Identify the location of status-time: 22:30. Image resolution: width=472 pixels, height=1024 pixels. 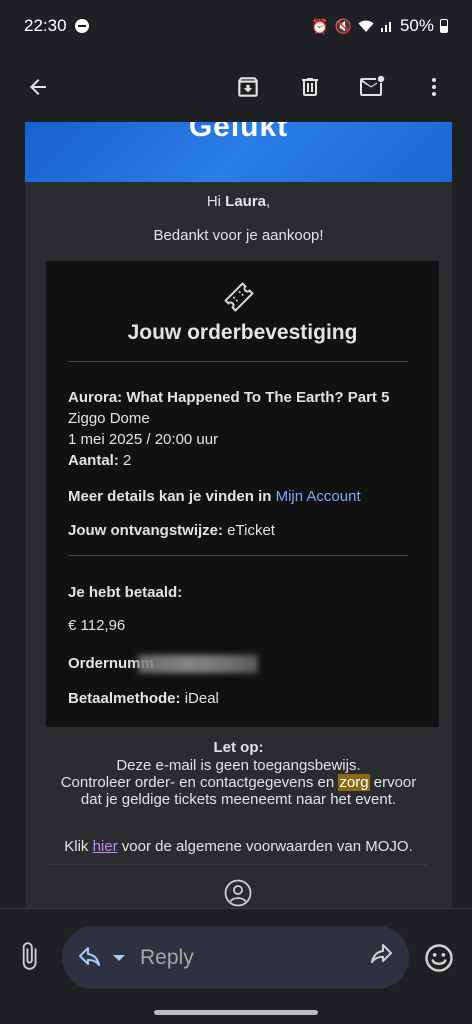
(45, 25).